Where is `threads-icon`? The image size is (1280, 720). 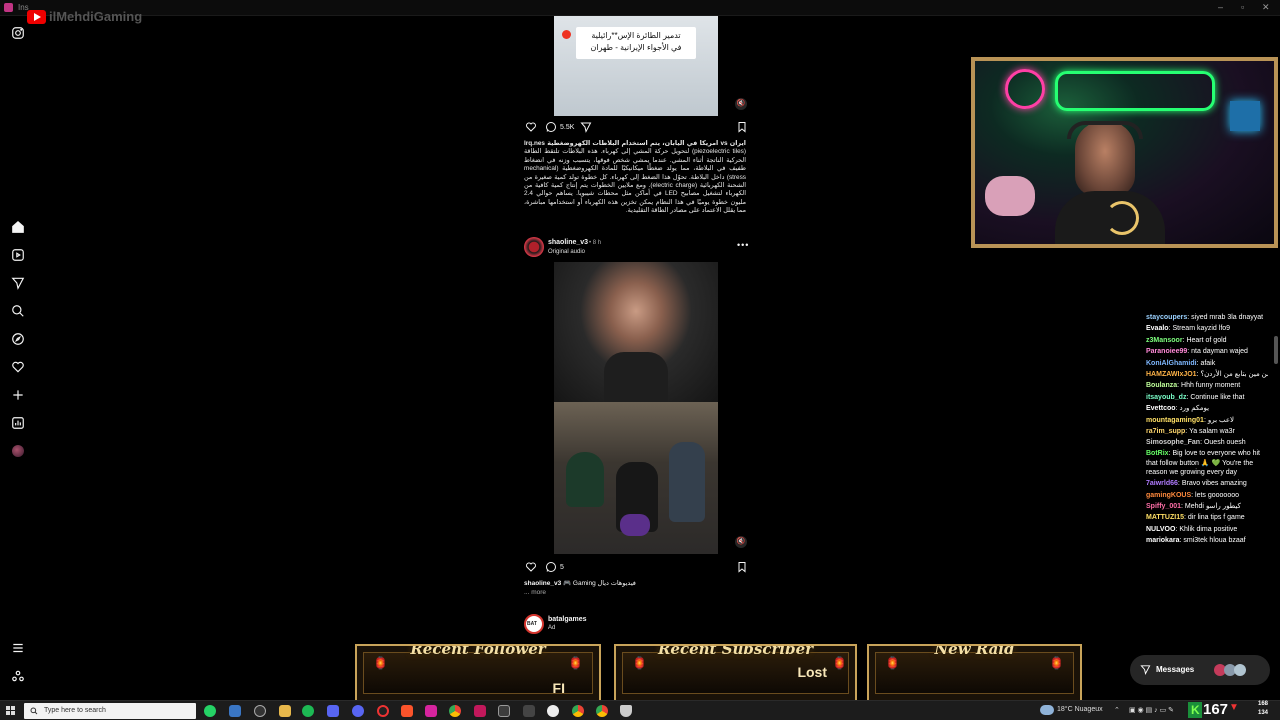
threads-icon is located at coordinates (18, 676).